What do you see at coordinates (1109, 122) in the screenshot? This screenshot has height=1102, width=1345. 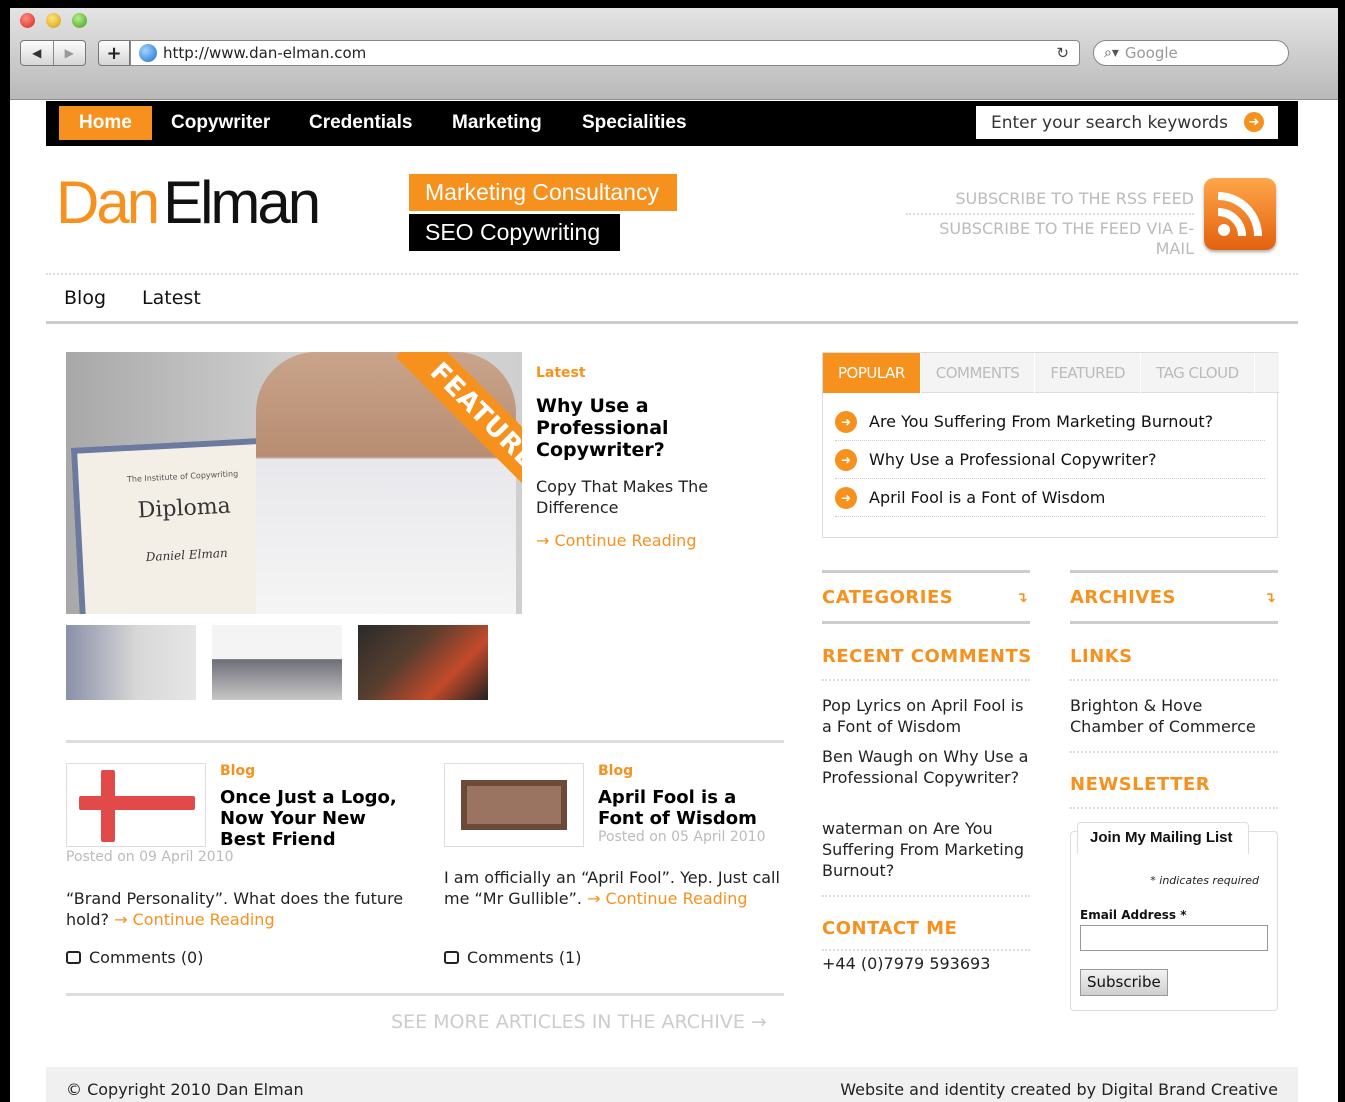 I see `site-search-placeholder: Enter your search keywords` at bounding box center [1109, 122].